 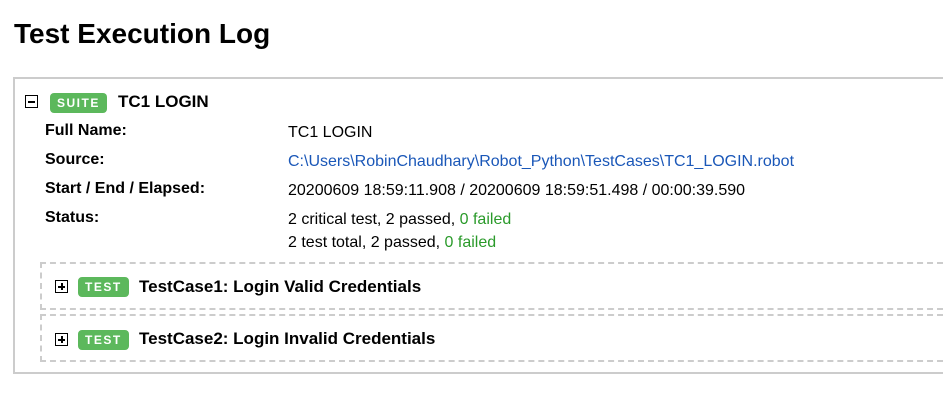 I want to click on times-label: Start / End / Elapsed:, so click(x=125, y=188).